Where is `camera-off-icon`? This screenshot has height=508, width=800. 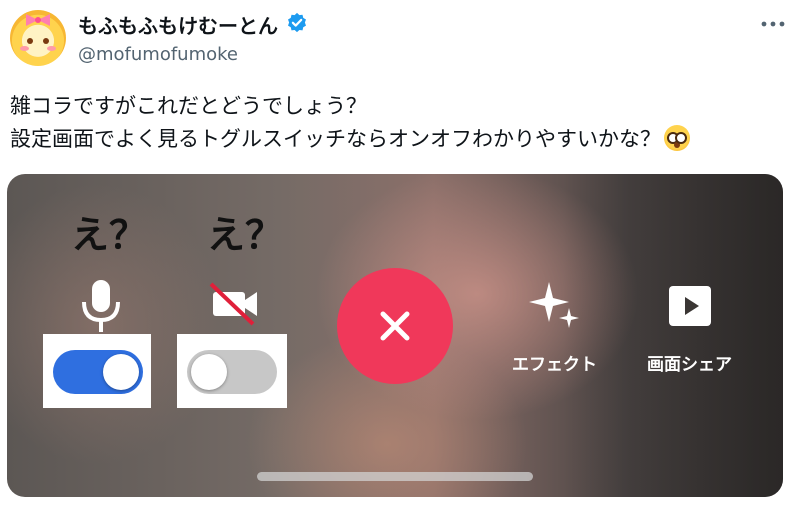
camera-off-icon is located at coordinates (233, 304).